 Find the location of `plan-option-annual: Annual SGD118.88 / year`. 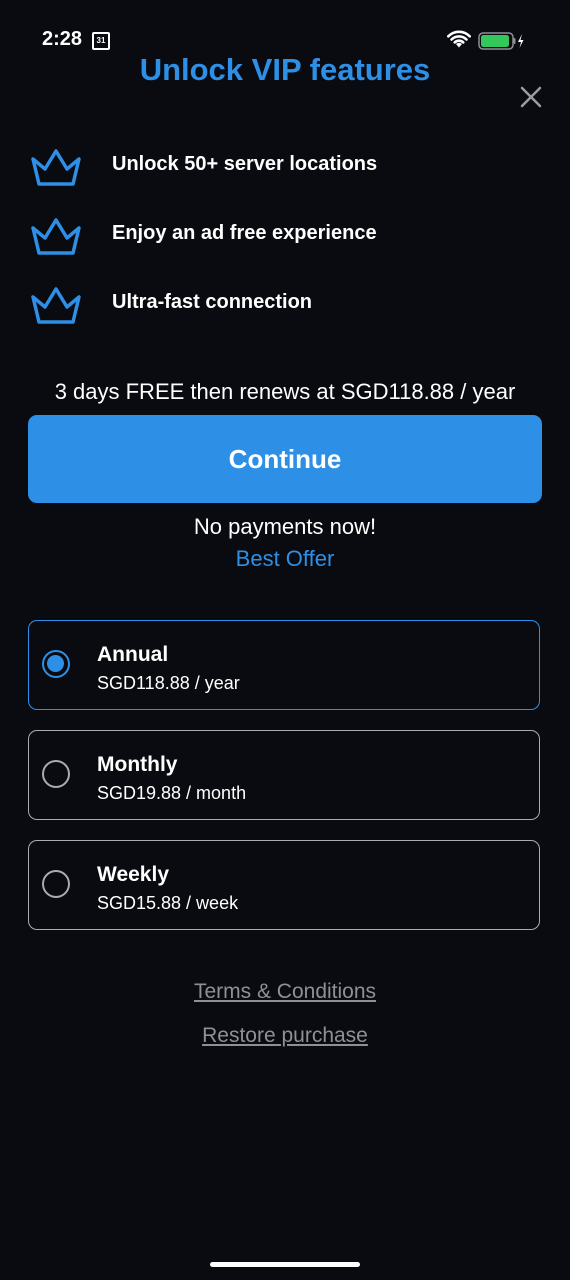

plan-option-annual: Annual SGD118.88 / year is located at coordinates (284, 665).